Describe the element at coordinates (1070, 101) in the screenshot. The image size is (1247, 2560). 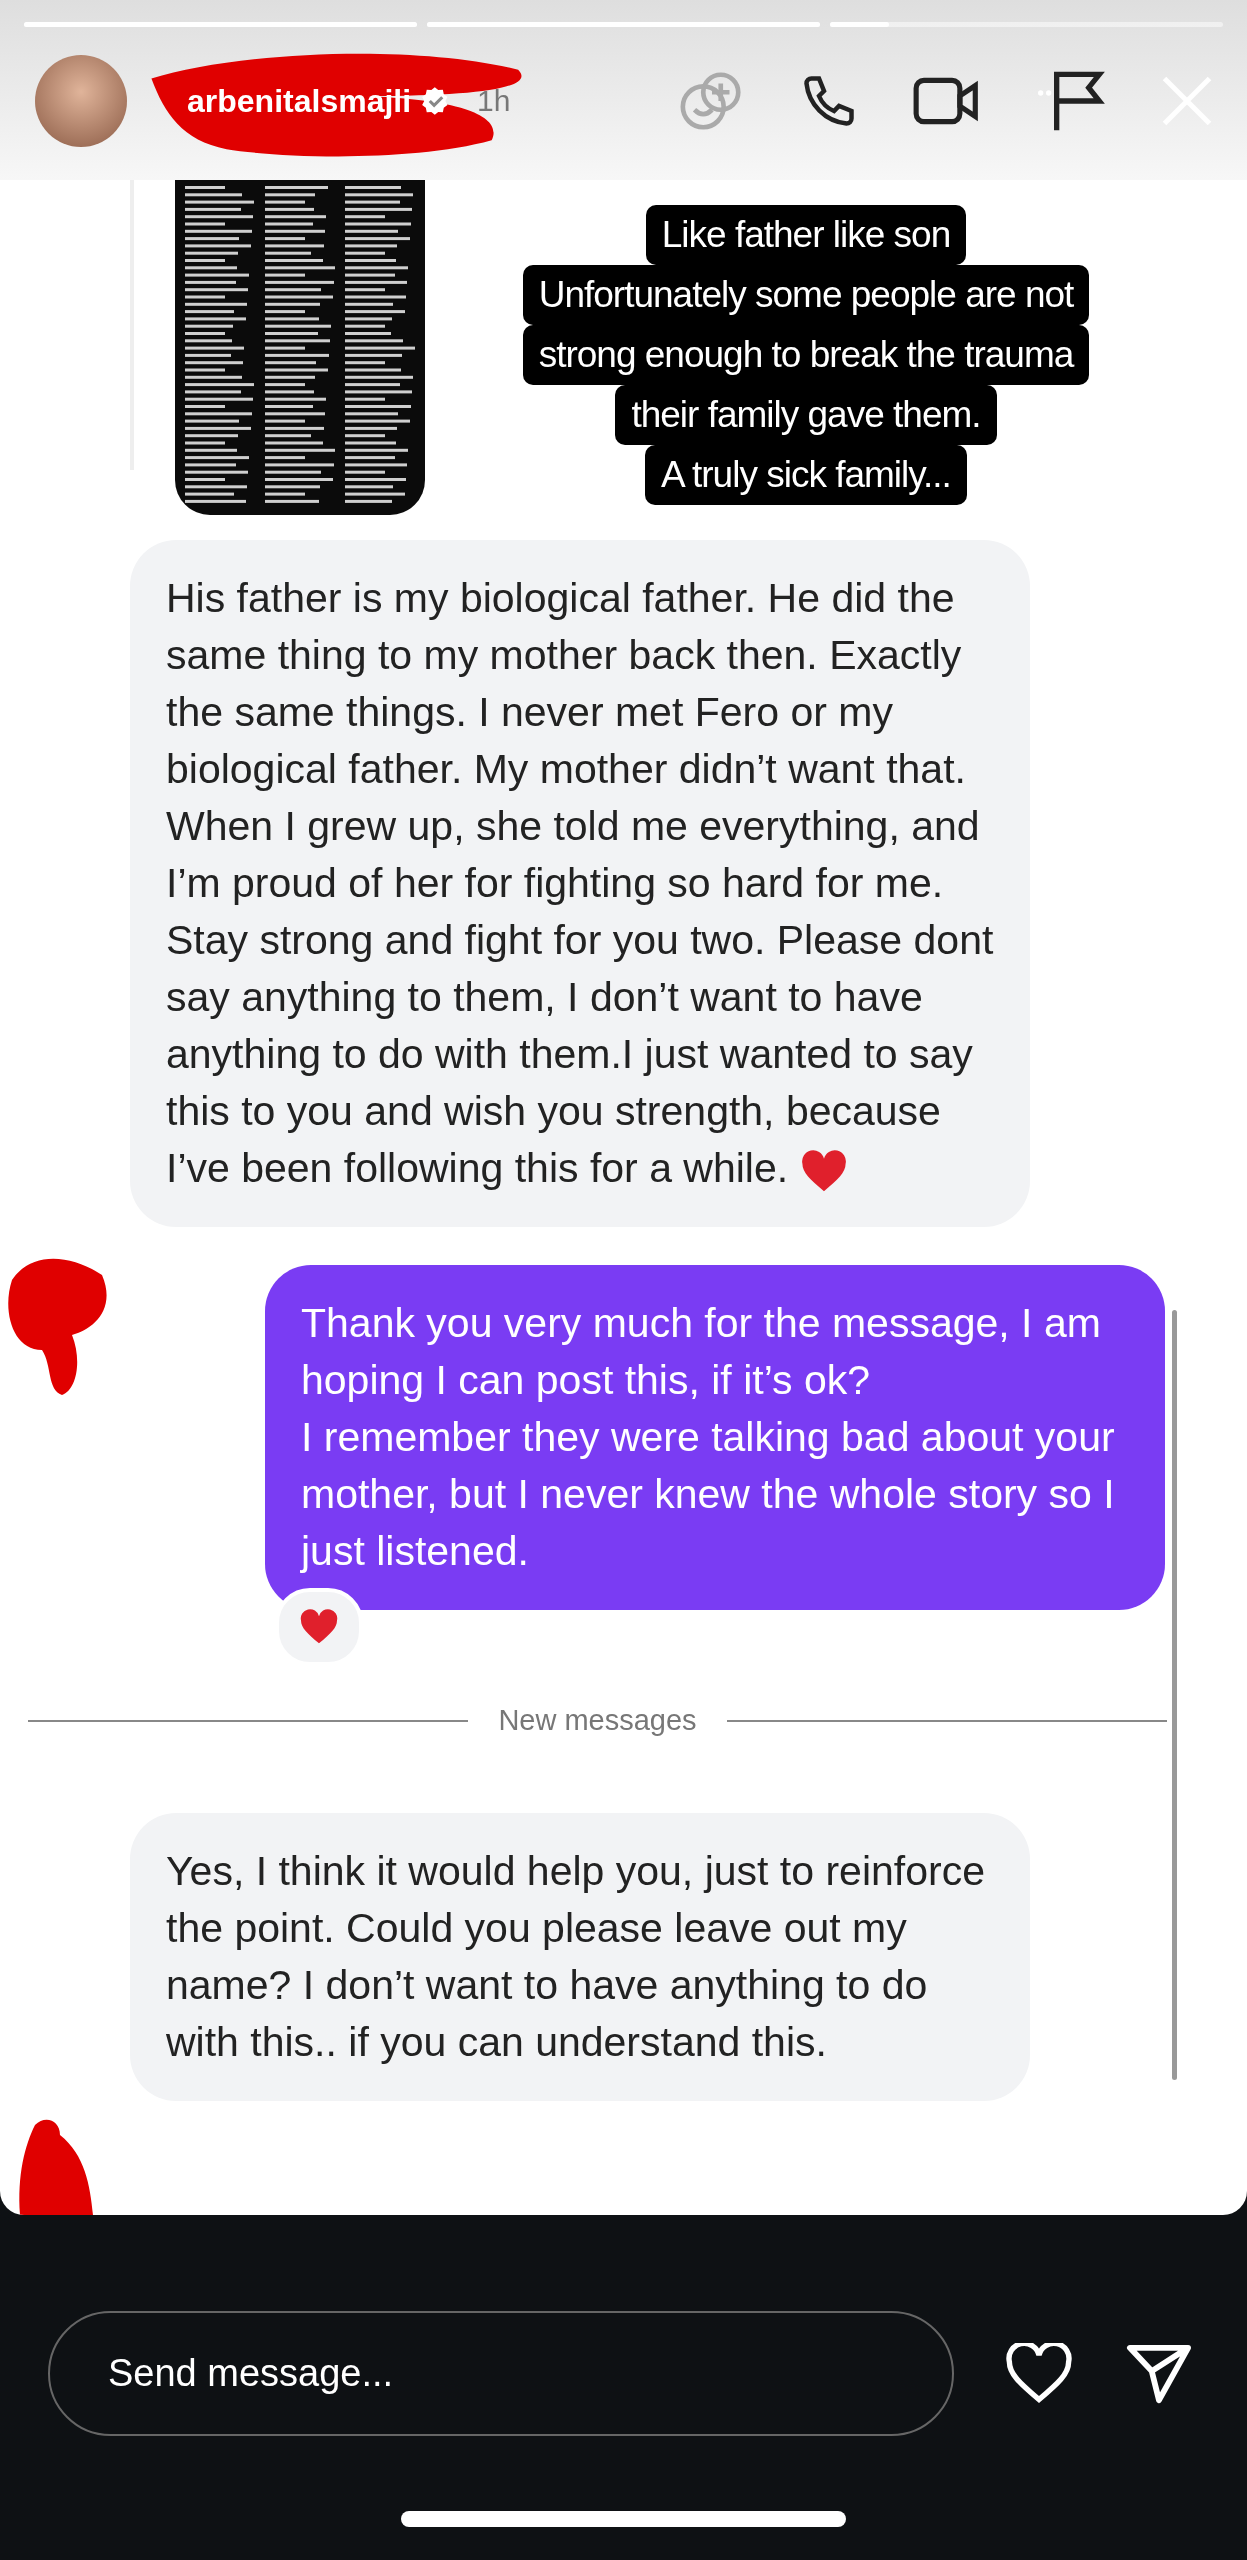
I see `flag-icon` at that location.